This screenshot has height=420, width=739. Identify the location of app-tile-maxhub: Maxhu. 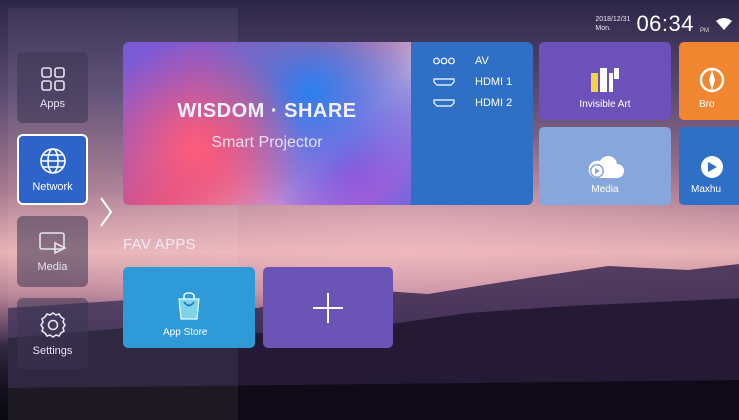
(709, 166).